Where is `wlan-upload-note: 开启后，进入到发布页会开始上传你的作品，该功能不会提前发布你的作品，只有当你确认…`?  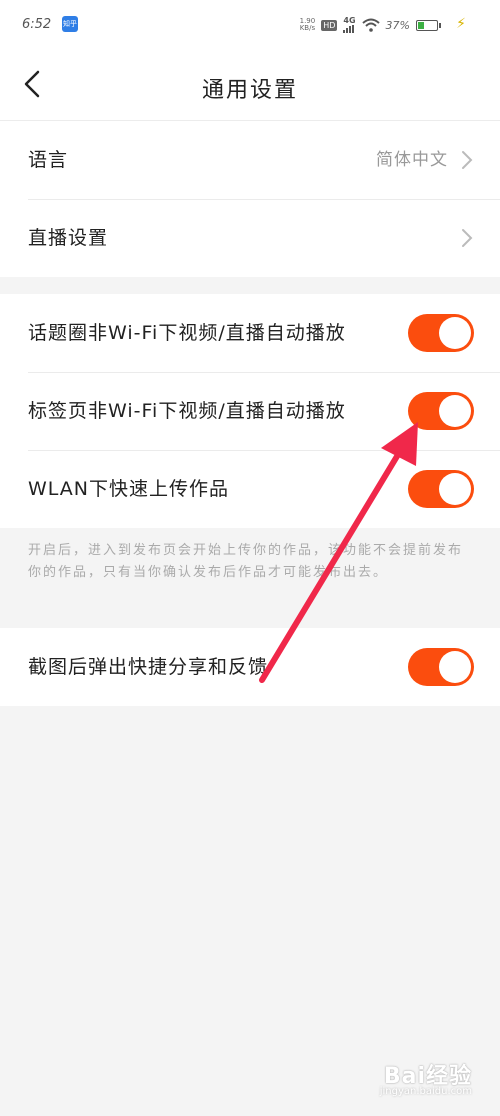
wlan-upload-note: 开启后，进入到发布页会开始上传你的作品，该功能不会提前发布你的作品，只有当你确认… is located at coordinates (250, 578).